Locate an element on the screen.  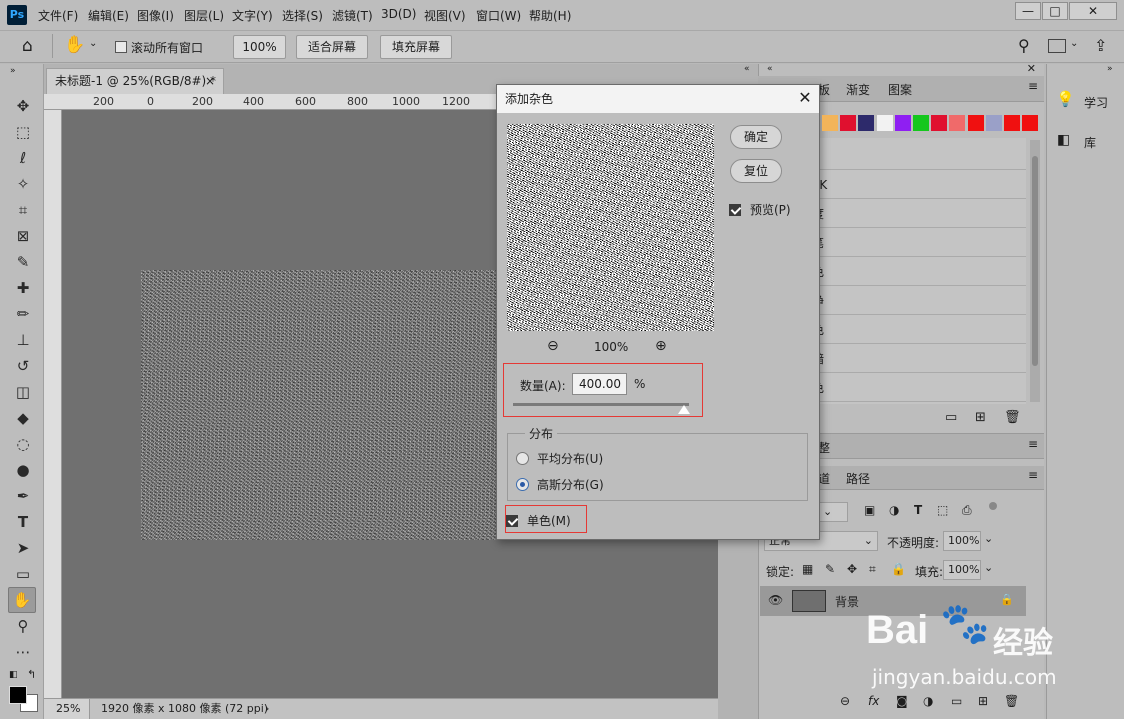
crop-tool-icon: ⌗ is located at coordinates (23, 210).